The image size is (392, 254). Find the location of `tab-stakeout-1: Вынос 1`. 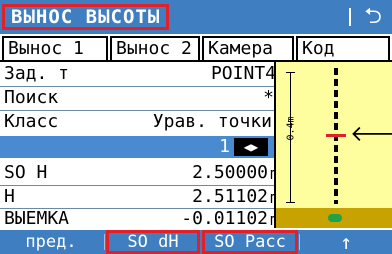

tab-stakeout-1: Вынос 1 is located at coordinates (55, 48).